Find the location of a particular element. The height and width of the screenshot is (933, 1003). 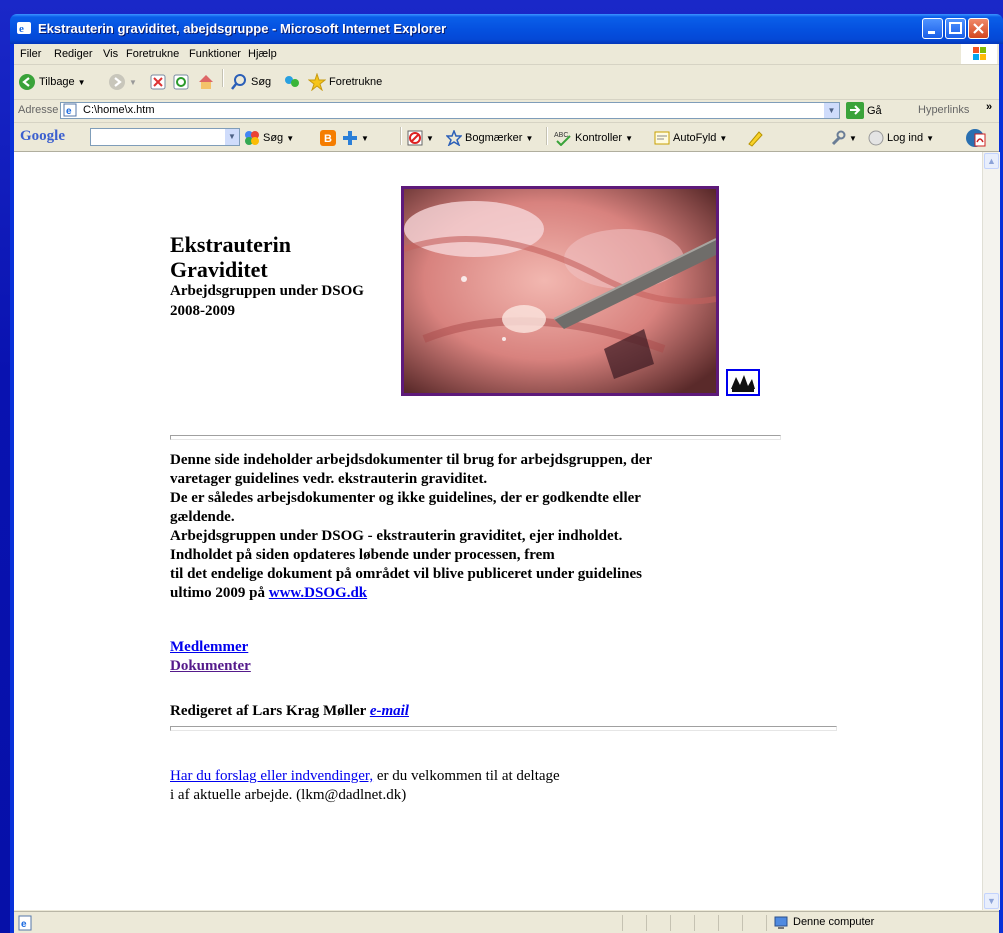

laparoscopy-photo is located at coordinates (560, 291).